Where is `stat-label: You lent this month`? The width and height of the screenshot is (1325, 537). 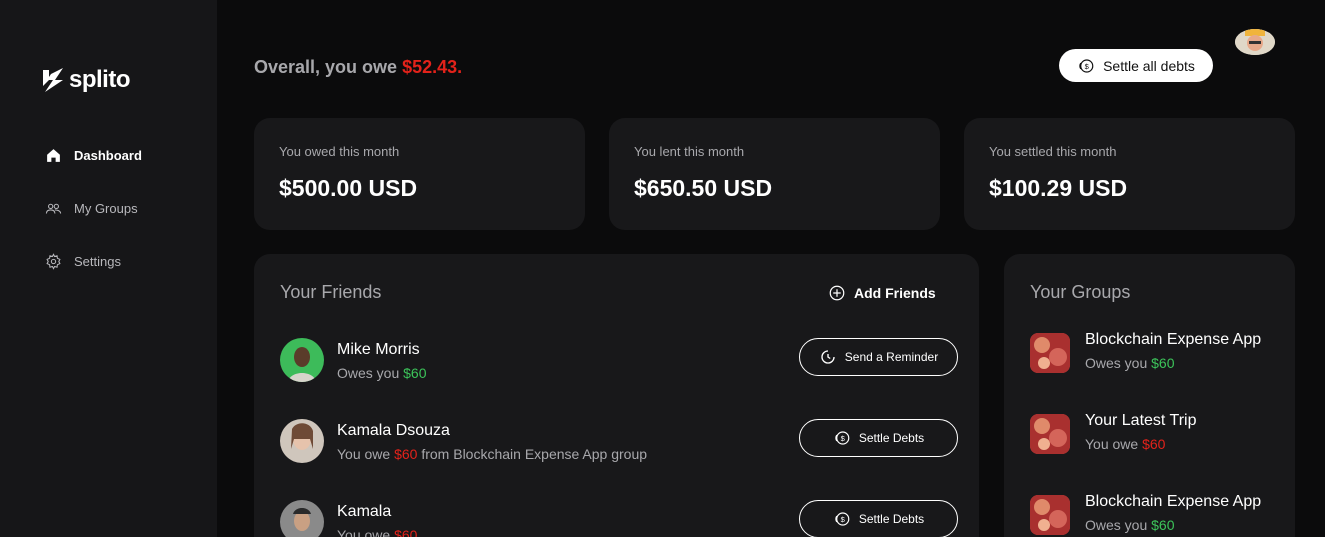 stat-label: You lent this month is located at coordinates (689, 151).